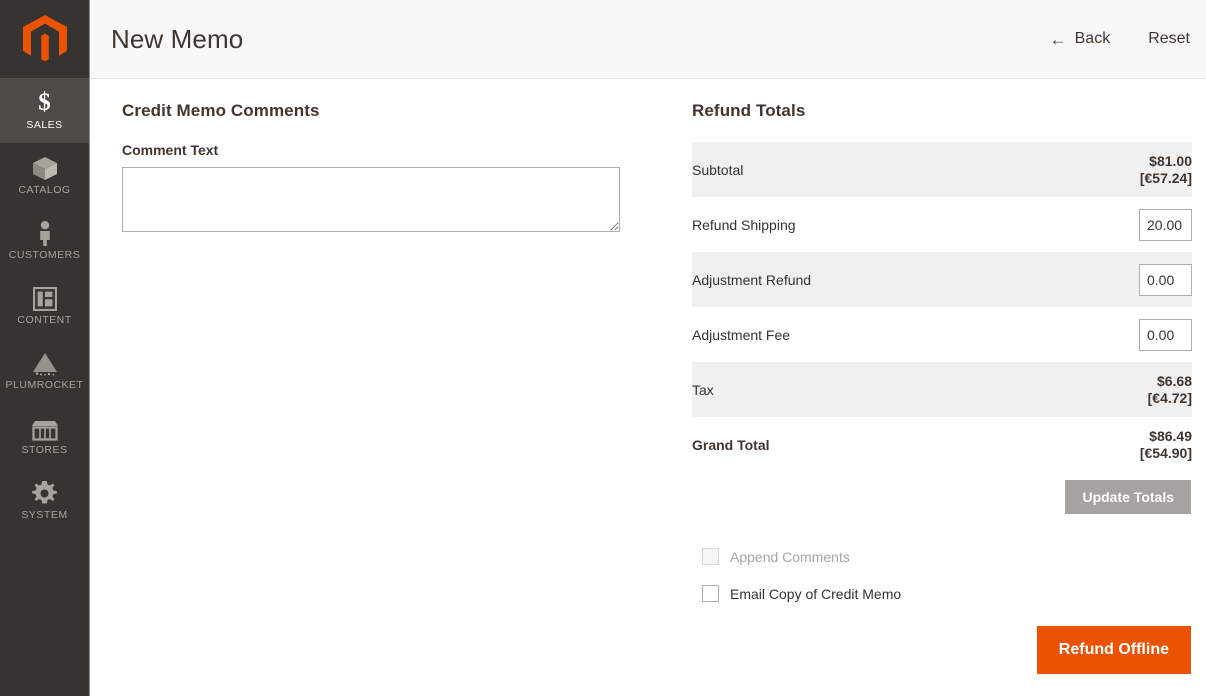 The image size is (1206, 696). What do you see at coordinates (710, 556) in the screenshot?
I see `append-comments-checkbox` at bounding box center [710, 556].